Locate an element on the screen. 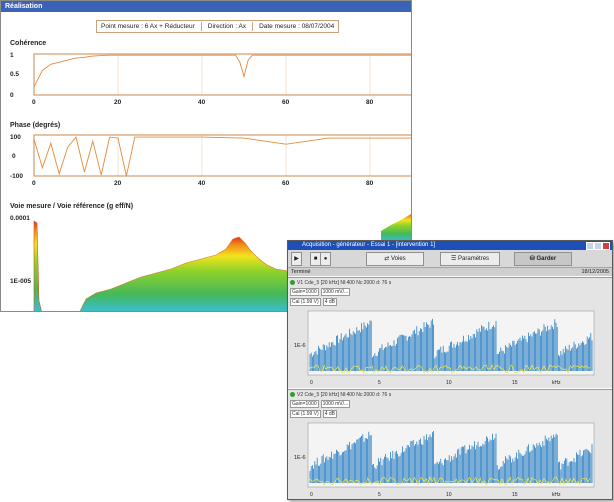  phase-xtick: 0 is located at coordinates (34, 183).